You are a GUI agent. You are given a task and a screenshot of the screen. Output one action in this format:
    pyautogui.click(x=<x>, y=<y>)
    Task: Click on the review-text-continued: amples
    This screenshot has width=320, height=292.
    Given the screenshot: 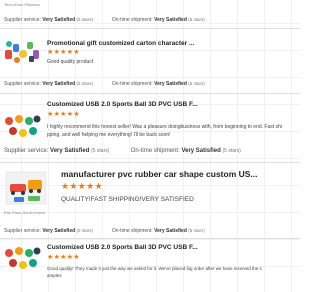 What is the action you would take?
    pyautogui.click(x=54, y=275)
    